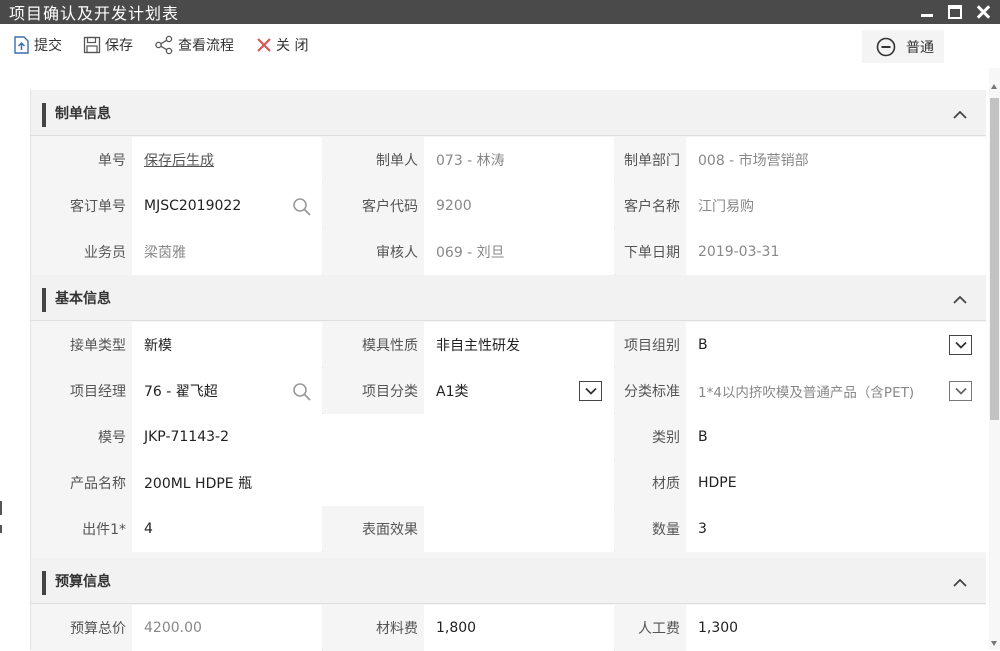 This screenshot has height=651, width=1000. What do you see at coordinates (508, 113) in the screenshot?
I see `section-order-info: 制单信息` at bounding box center [508, 113].